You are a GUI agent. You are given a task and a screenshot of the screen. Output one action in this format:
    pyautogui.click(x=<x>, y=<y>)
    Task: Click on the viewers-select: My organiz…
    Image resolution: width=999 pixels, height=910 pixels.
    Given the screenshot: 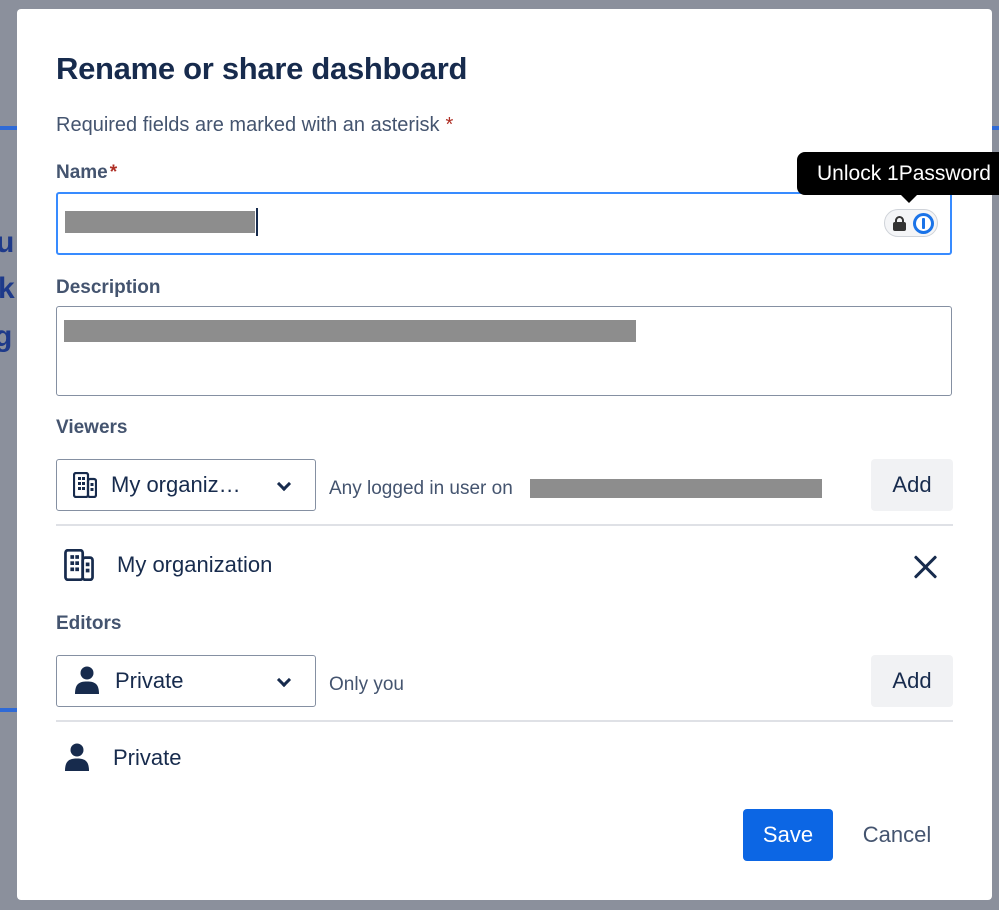 What is the action you would take?
    pyautogui.click(x=186, y=485)
    